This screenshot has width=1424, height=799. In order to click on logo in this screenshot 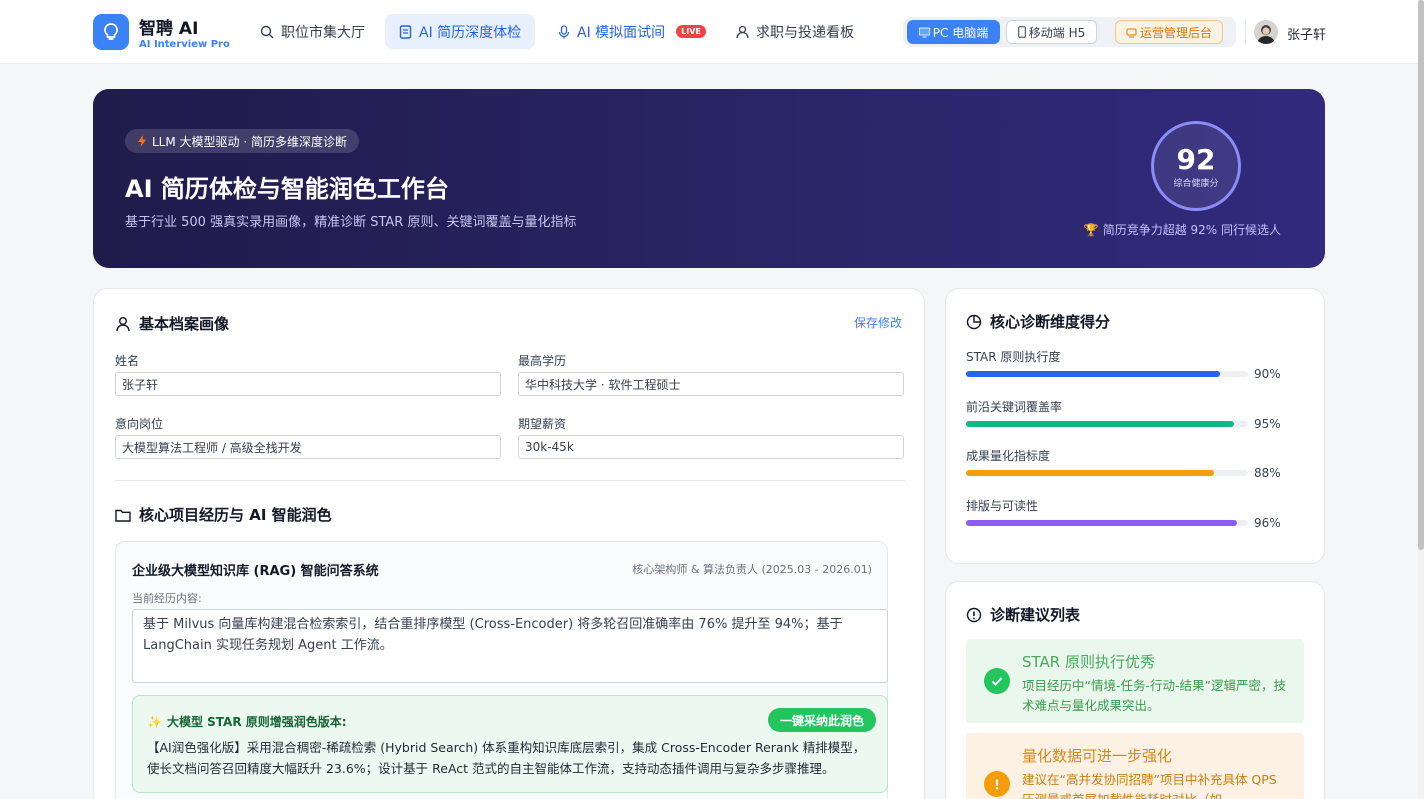, I will do `click(111, 32)`.